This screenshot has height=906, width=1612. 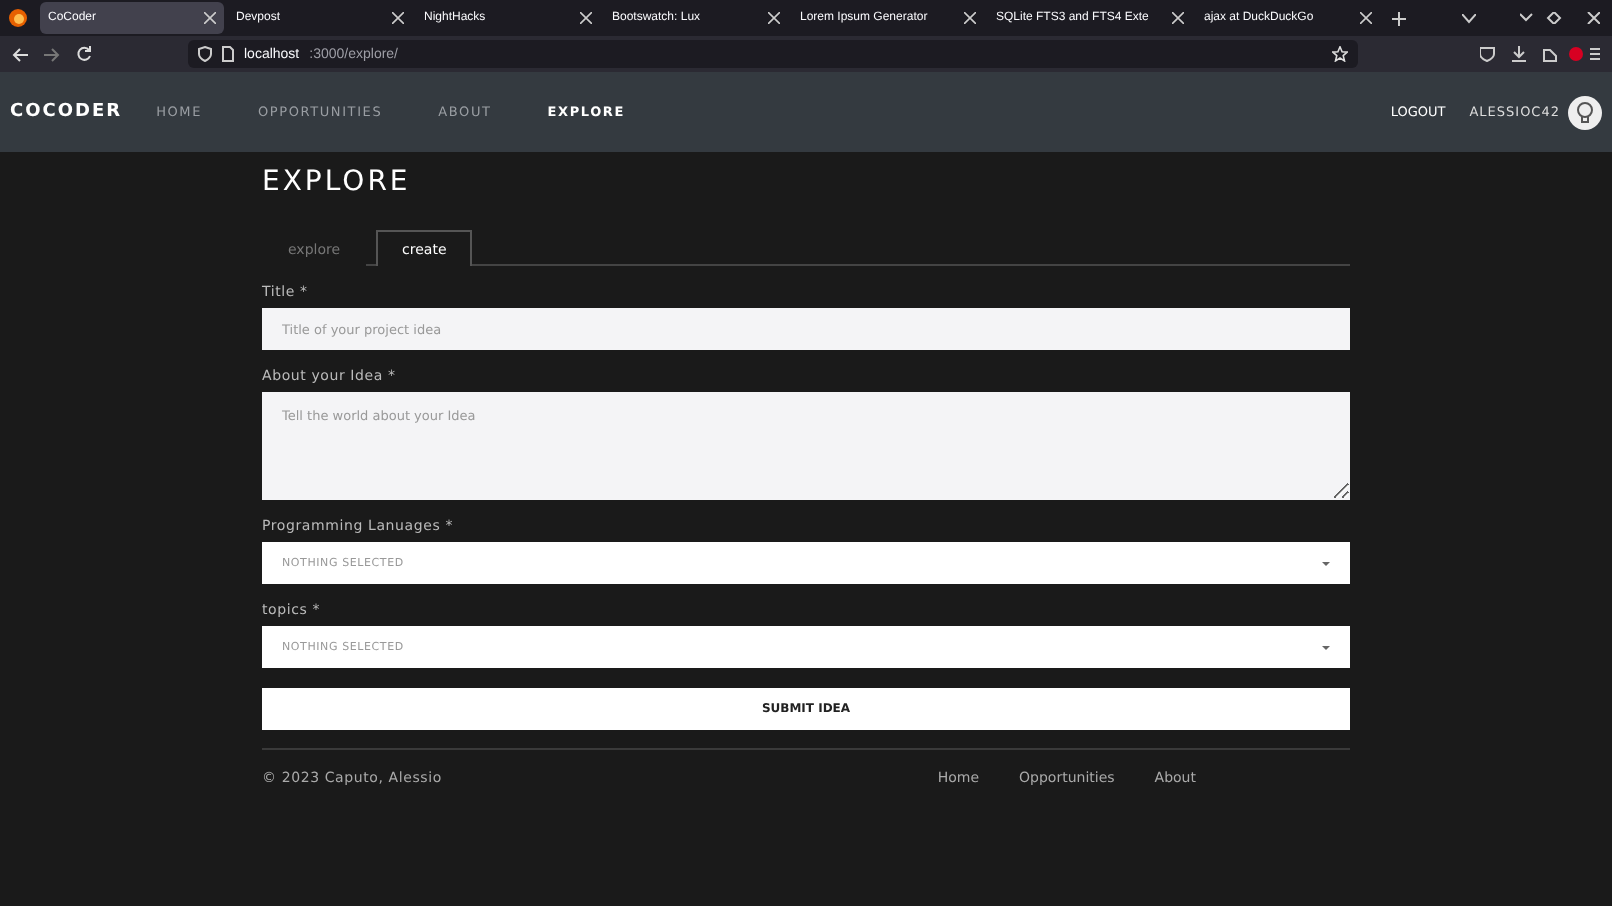 I want to click on window-controls-icon, so click(x=1560, y=18).